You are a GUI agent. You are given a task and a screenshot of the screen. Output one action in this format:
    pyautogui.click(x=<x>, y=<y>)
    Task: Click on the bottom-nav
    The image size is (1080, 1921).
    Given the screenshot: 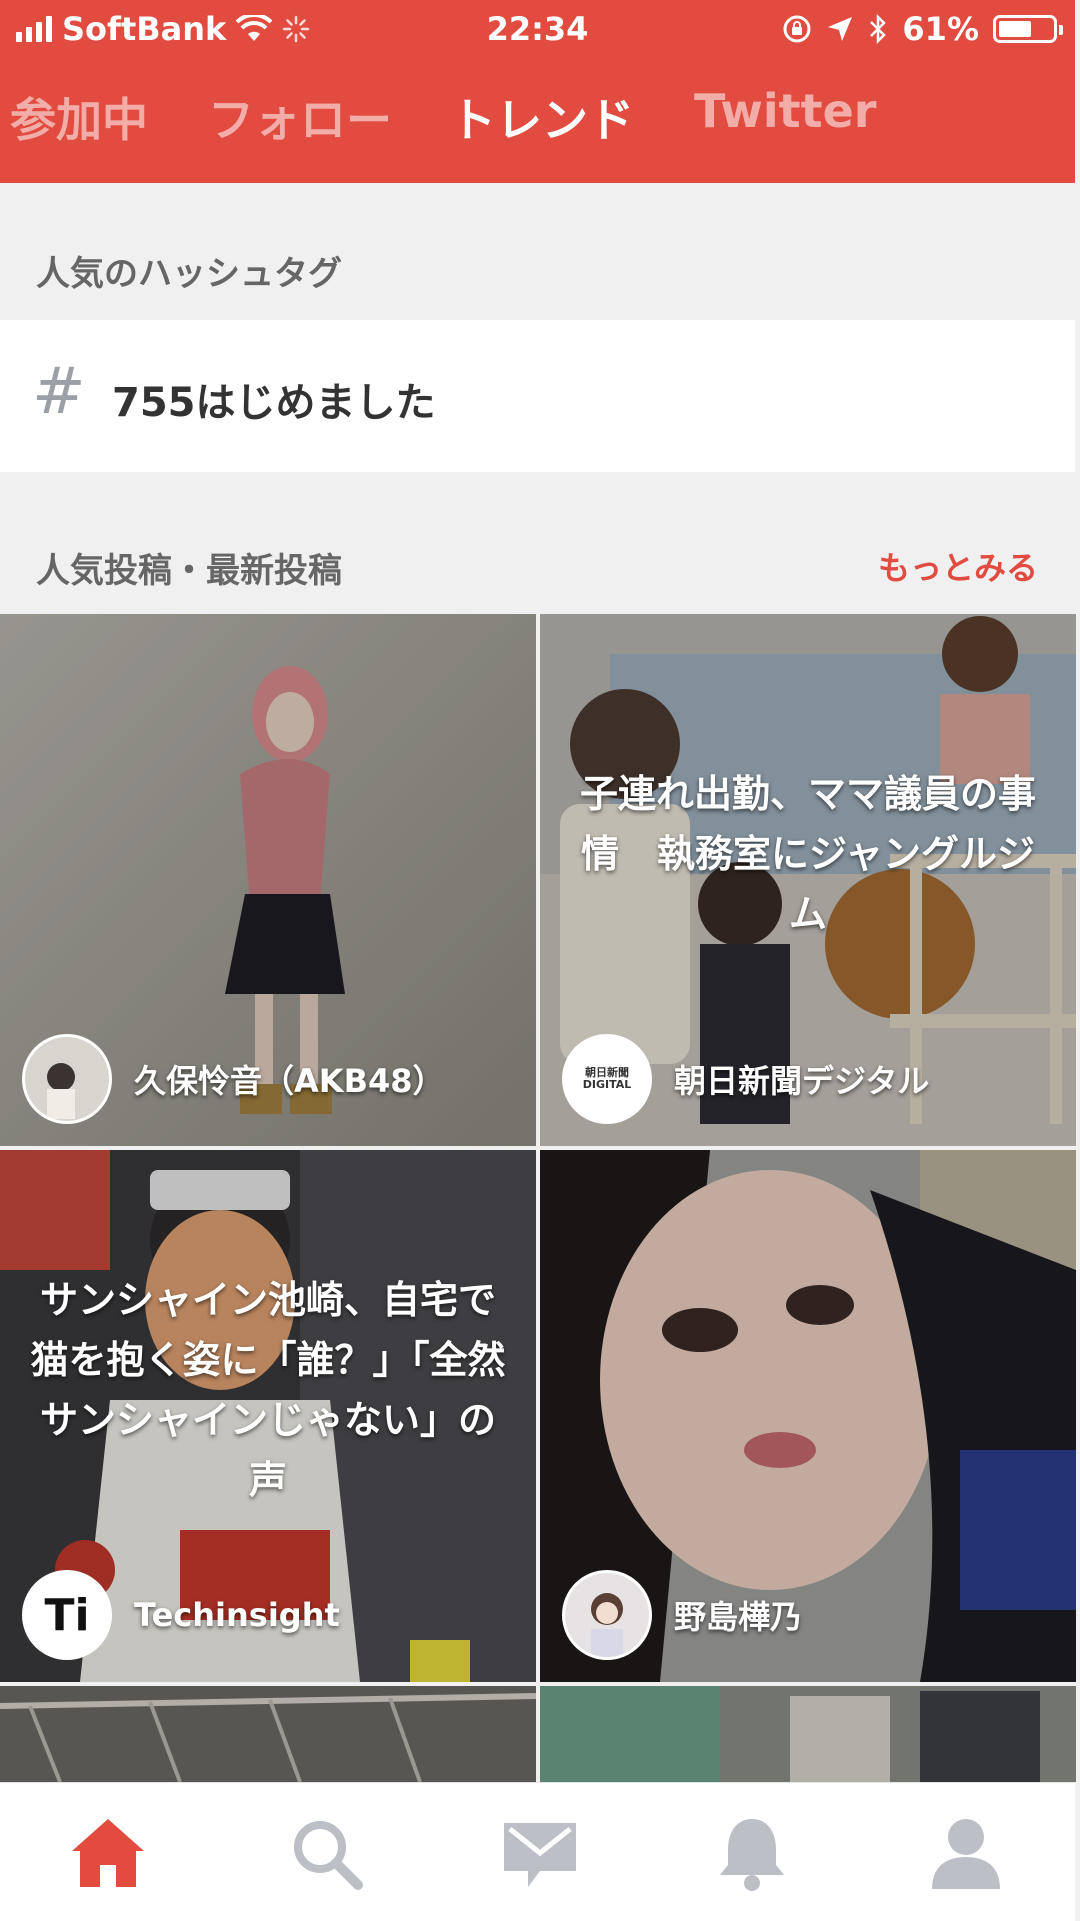 What is the action you would take?
    pyautogui.click(x=537, y=1851)
    